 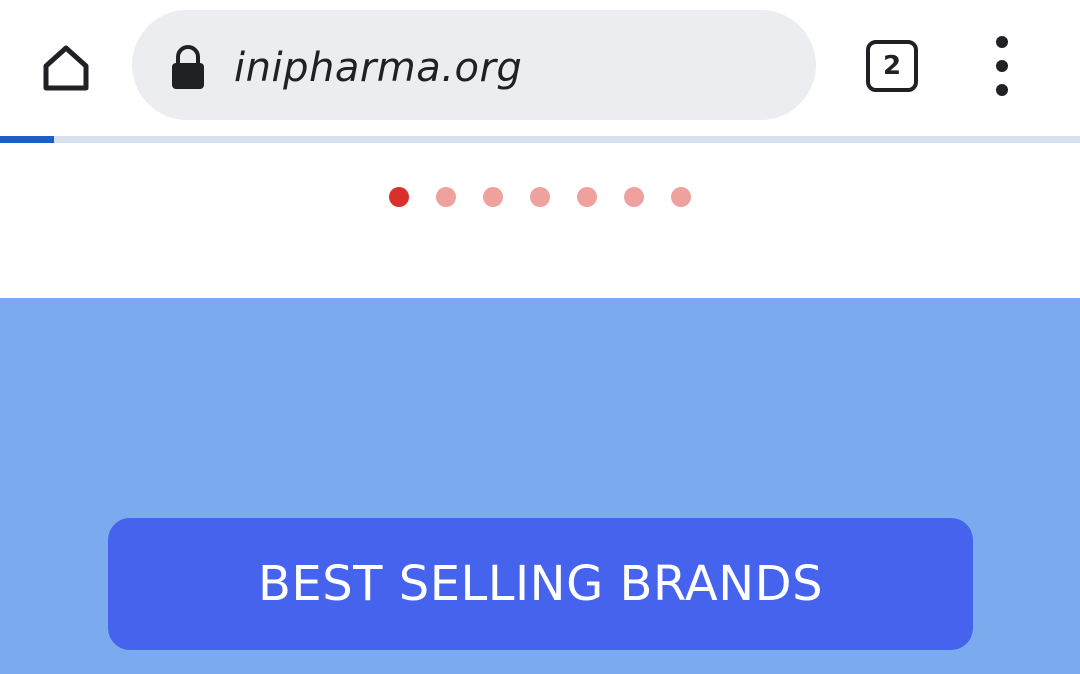 I want to click on page-load-progress-fill, so click(x=27, y=139).